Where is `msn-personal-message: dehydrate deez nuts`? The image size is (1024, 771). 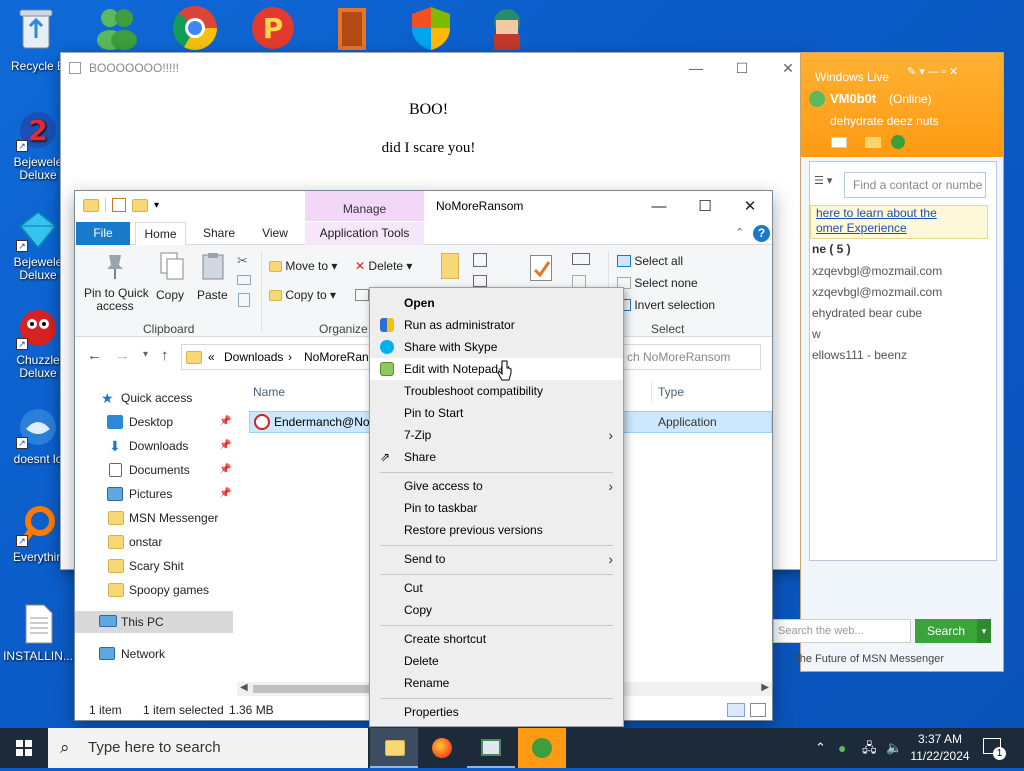
msn-personal-message: dehydrate deez nuts is located at coordinates (884, 121).